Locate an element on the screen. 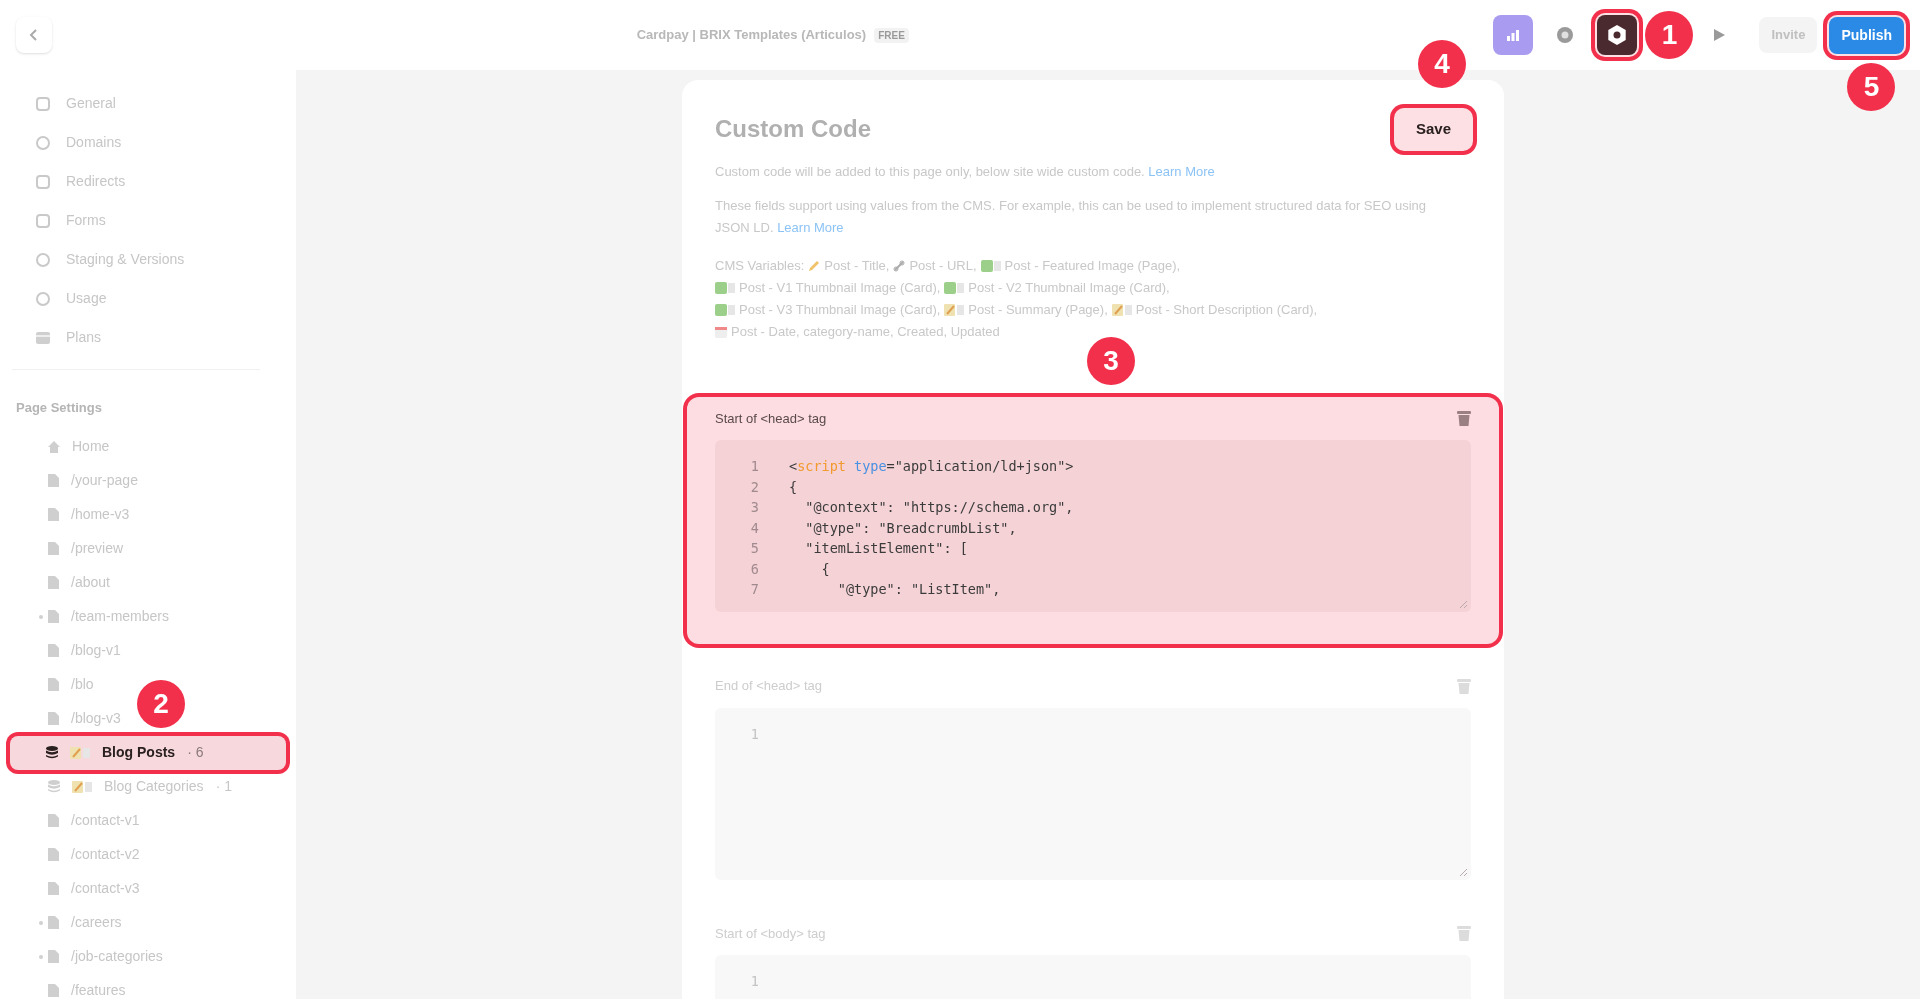 The width and height of the screenshot is (1920, 999). code-line: "@context": "https://schema.org", is located at coordinates (939, 508).